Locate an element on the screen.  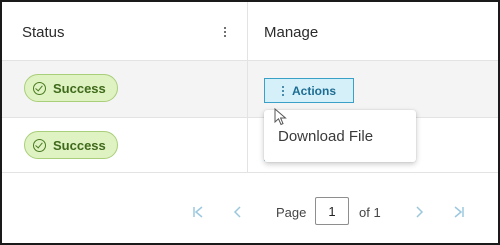
actions-label: Actions is located at coordinates (313, 90).